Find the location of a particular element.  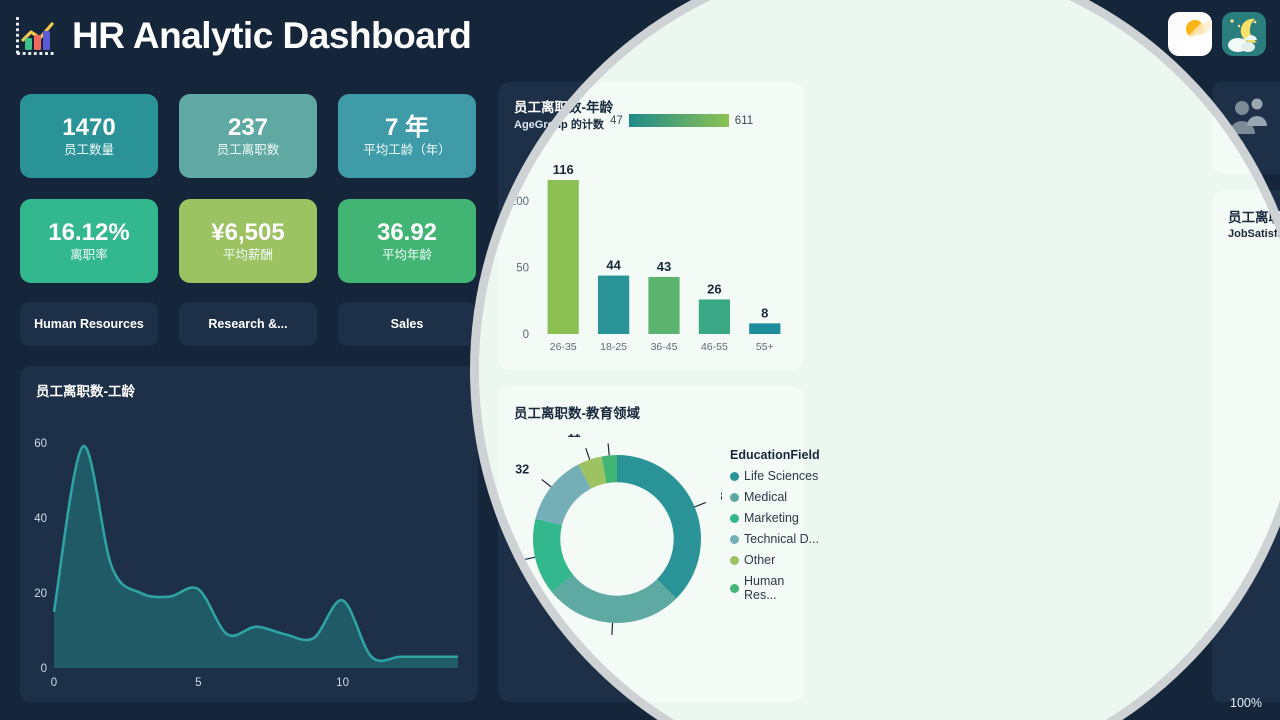

svg-text: 89 is located at coordinates (721, 496).